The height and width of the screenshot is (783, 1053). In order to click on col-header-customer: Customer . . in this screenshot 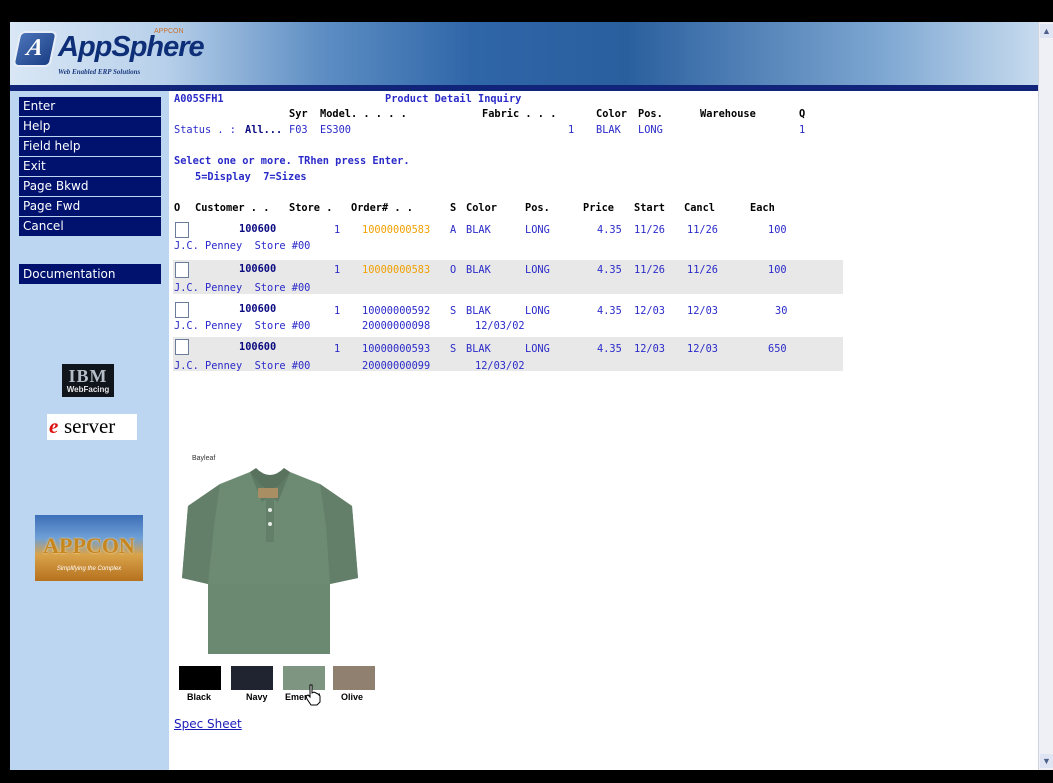, I will do `click(232, 208)`.